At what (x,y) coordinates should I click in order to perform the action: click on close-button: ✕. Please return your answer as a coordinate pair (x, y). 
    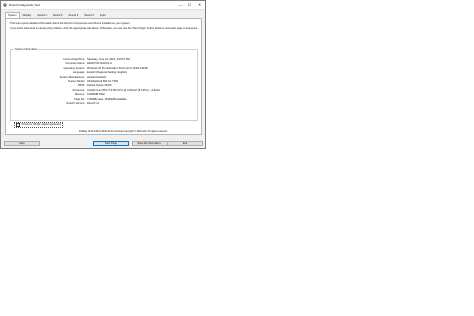
    Looking at the image, I should click on (199, 5).